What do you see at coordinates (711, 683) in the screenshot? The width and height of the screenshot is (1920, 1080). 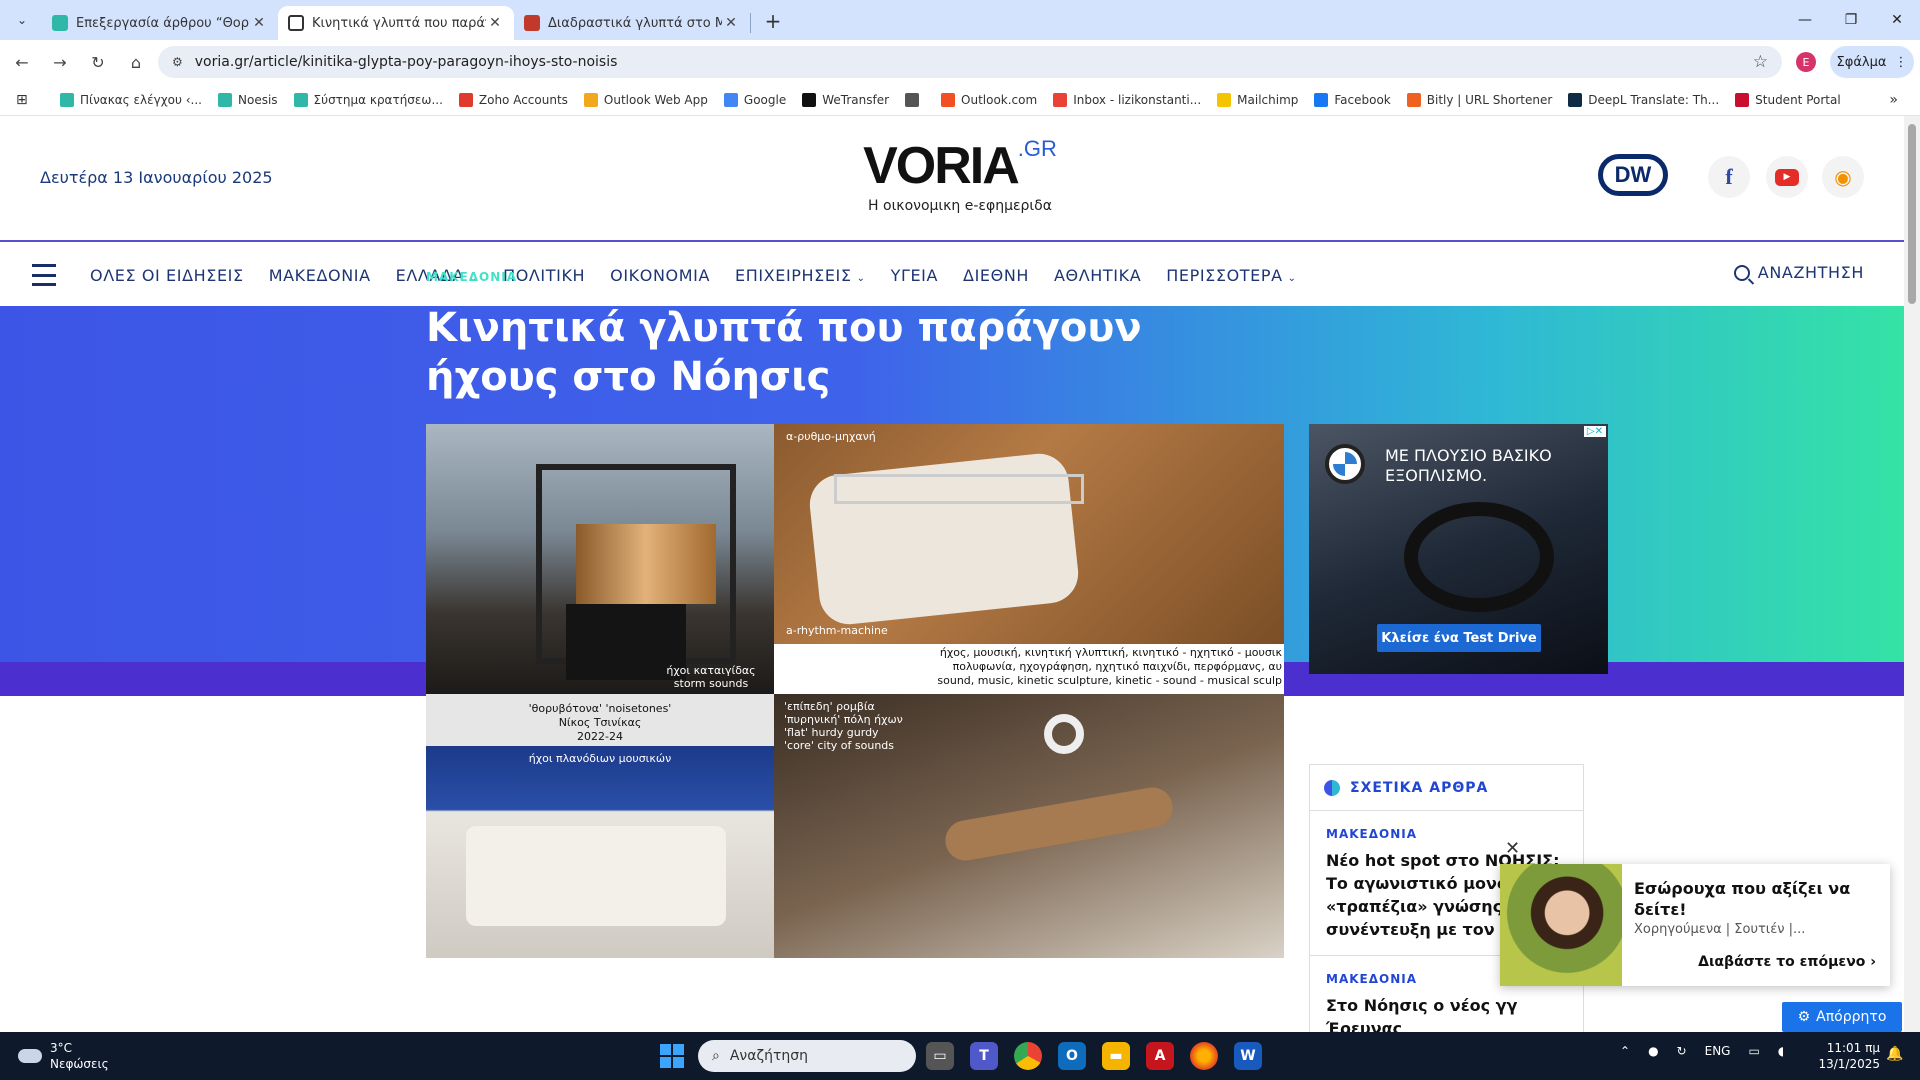 I see `caption-line: storm sounds` at bounding box center [711, 683].